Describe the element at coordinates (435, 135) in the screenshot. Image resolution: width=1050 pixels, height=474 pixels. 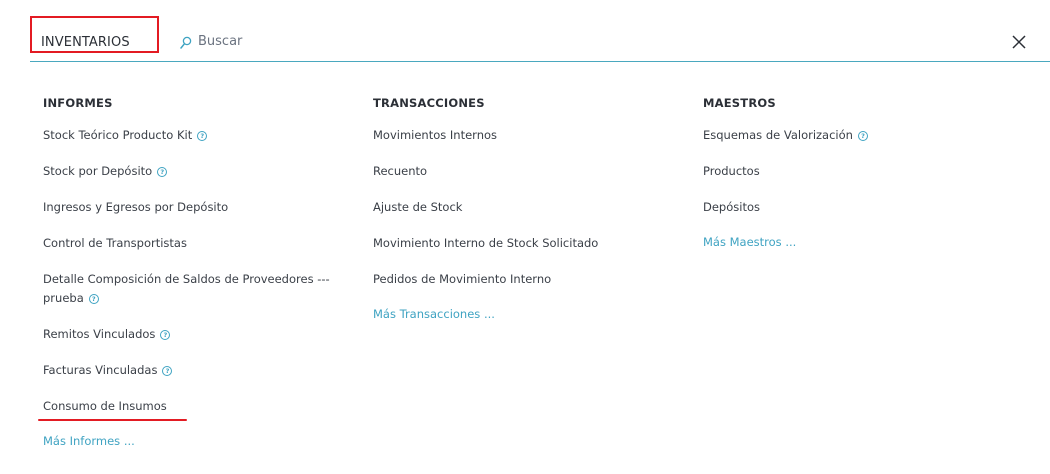
I see `menu-item-label: Movimientos Internos` at that location.